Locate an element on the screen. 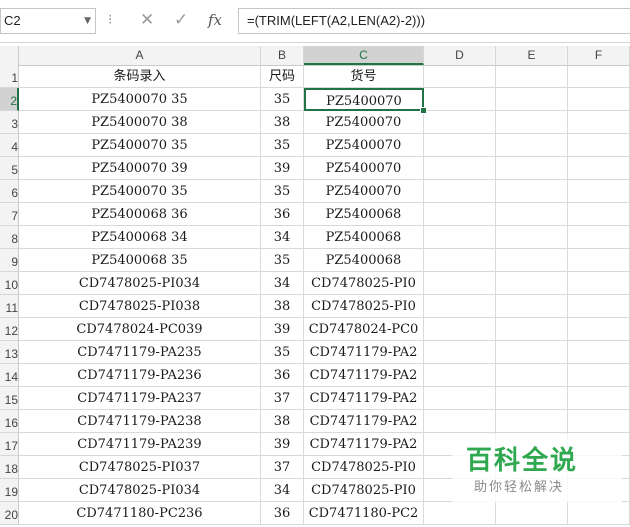 This screenshot has width=630, height=527. cell-item-number: CD7478024-PC0 is located at coordinates (364, 329).